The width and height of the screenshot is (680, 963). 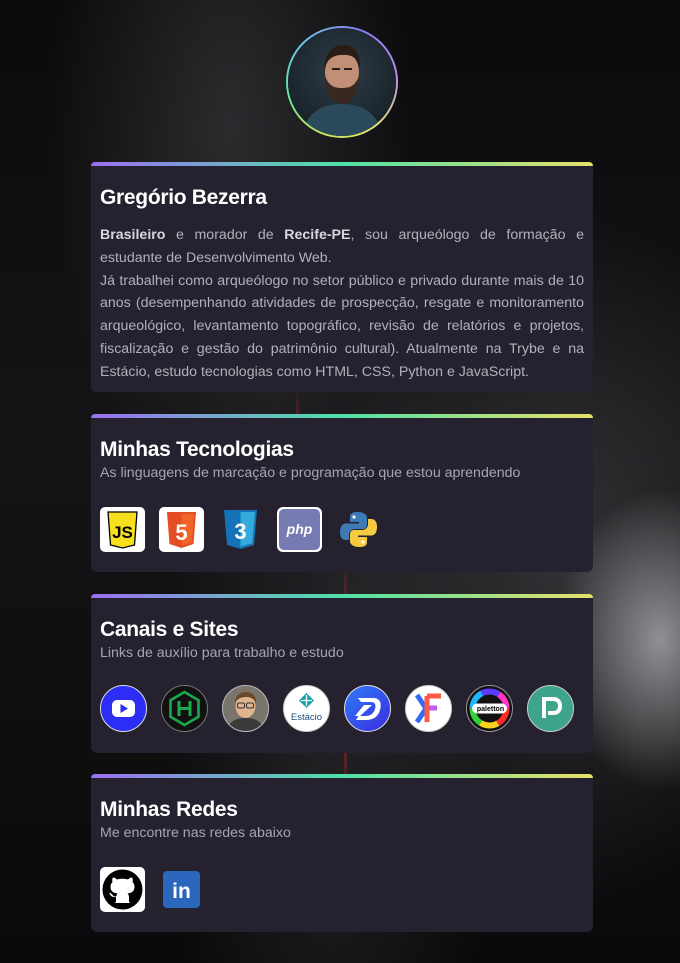 I want to click on estacio-icon: Estácio, so click(x=306, y=708).